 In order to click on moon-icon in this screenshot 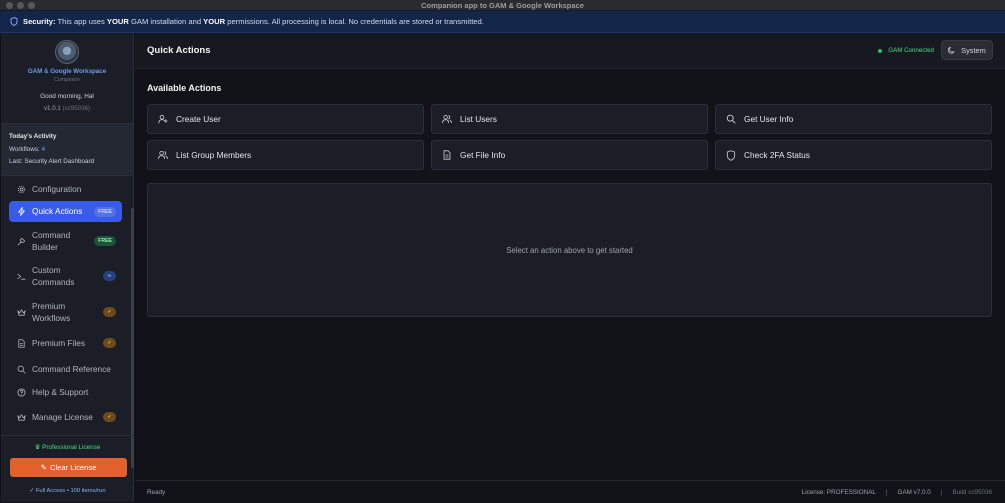, I will do `click(952, 50)`.